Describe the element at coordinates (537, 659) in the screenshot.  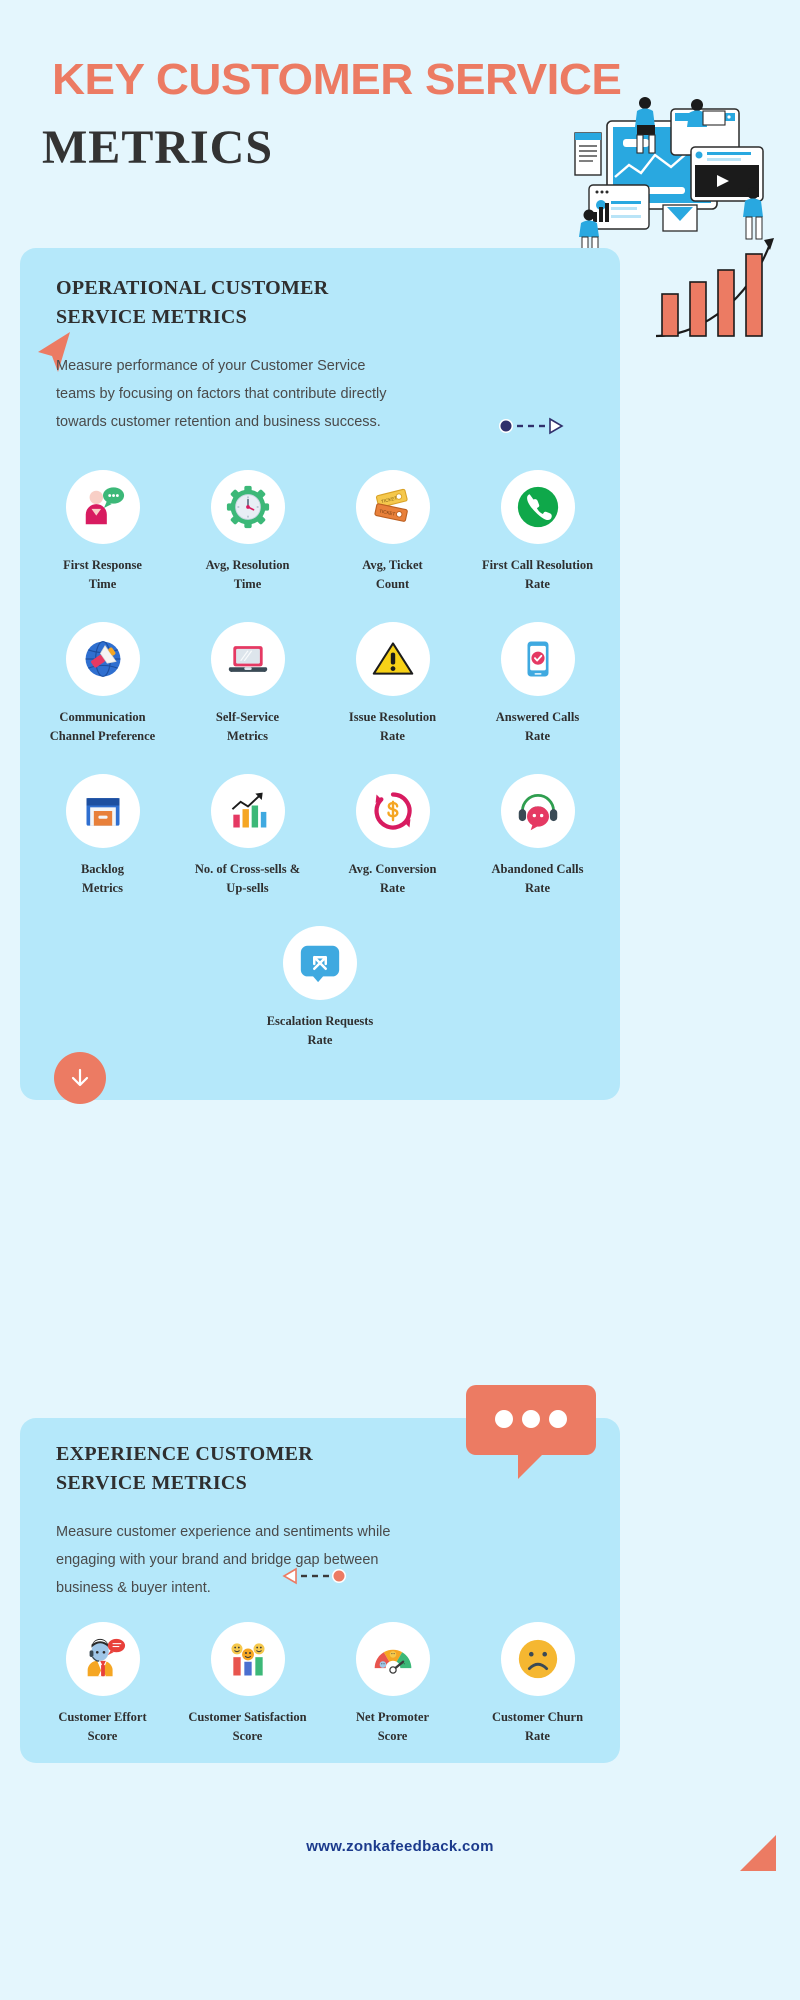
I see `mobile-check-icon` at that location.